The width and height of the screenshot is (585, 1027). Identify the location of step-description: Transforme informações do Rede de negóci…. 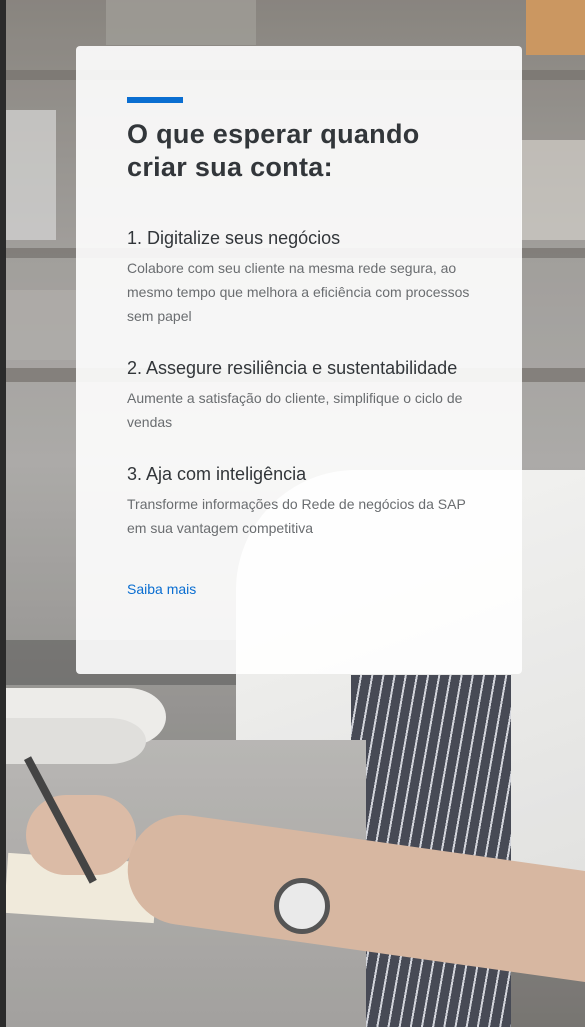
(296, 516).